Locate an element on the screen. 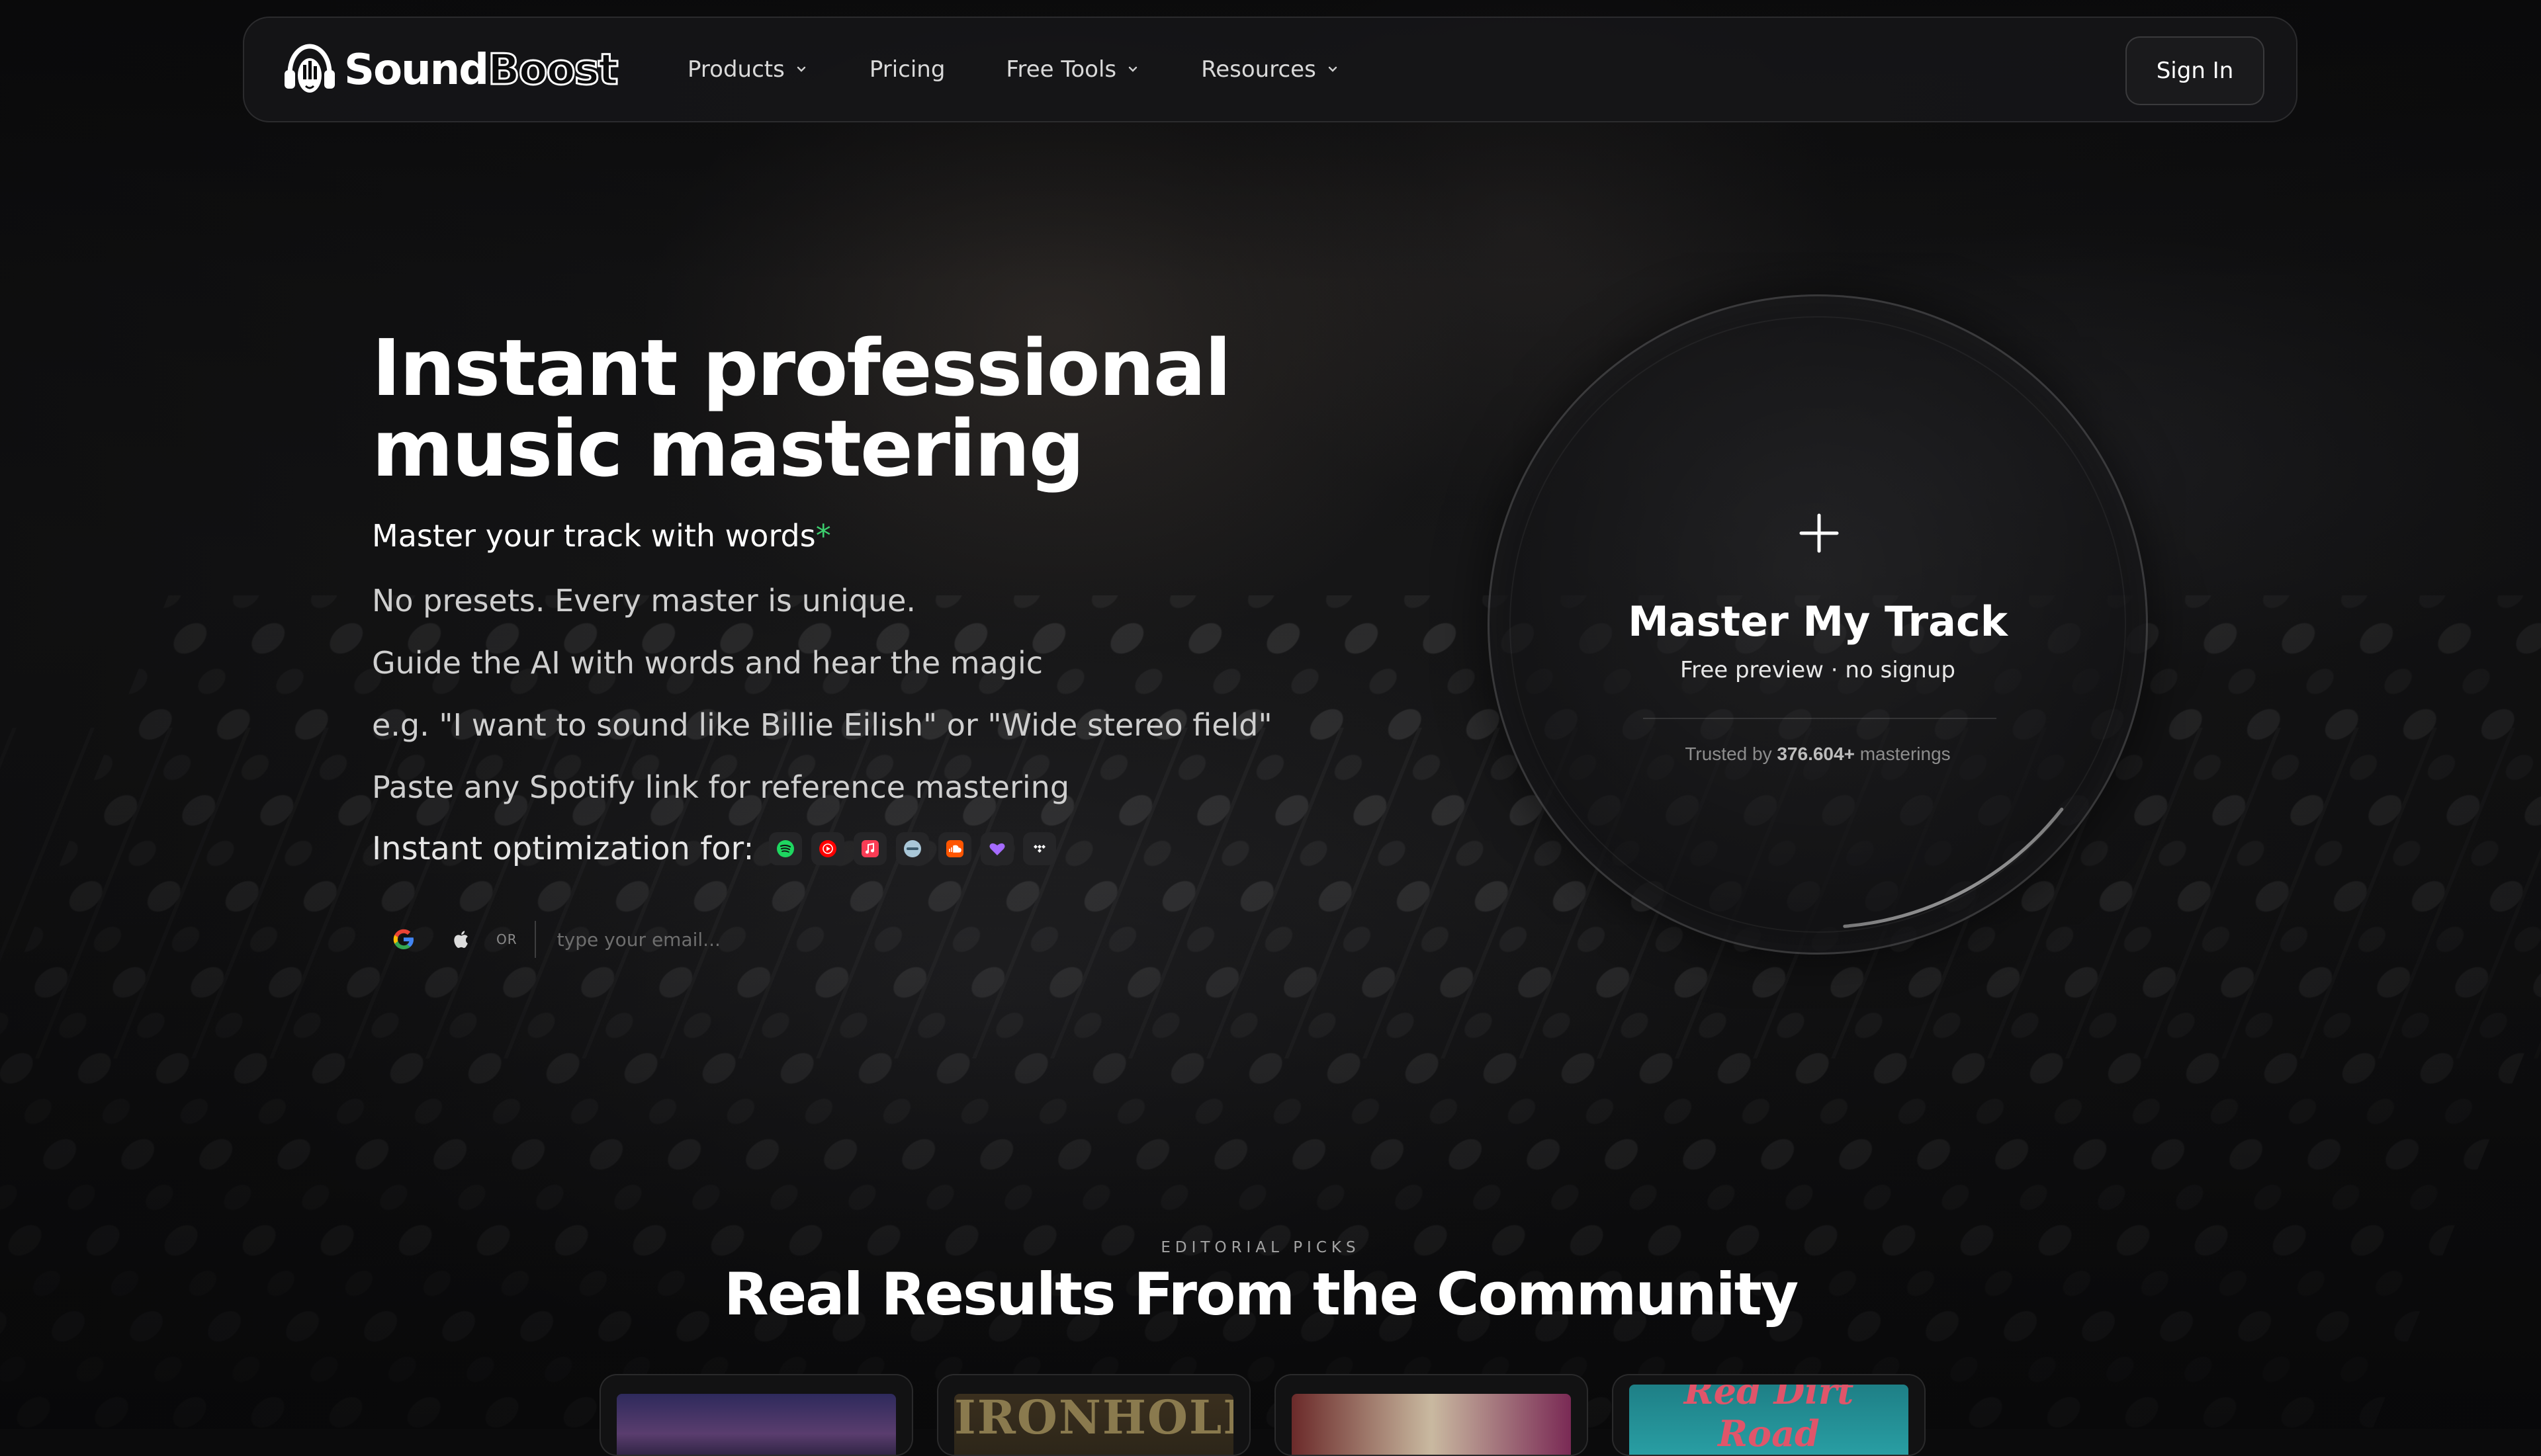  brand-name-solid: Sound is located at coordinates (416, 70).